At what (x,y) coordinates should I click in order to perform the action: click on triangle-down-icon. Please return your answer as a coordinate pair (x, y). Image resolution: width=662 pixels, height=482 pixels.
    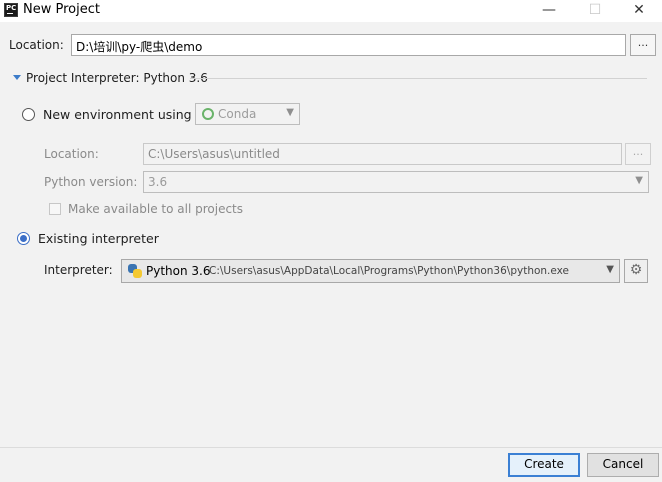
    Looking at the image, I should click on (17, 77).